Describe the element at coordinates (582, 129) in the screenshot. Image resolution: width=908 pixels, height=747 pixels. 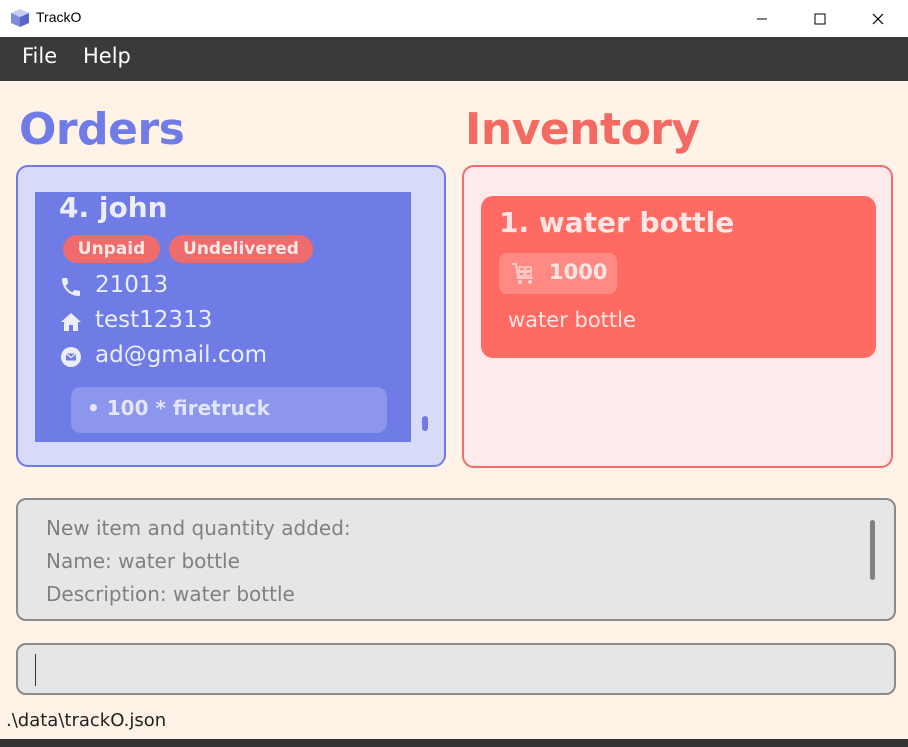
I see `inventory-heading: Inventory` at that location.